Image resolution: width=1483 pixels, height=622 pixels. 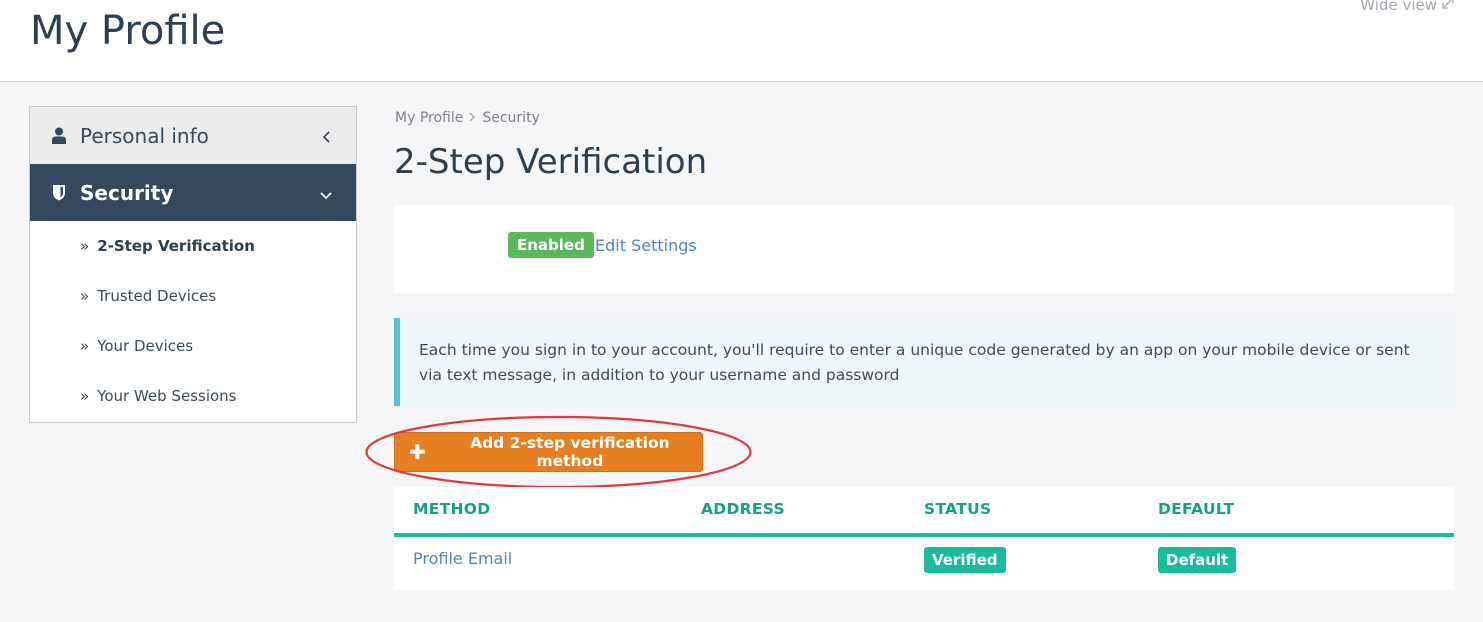 I want to click on sidebar-subitem-your-web-sessions: » Your Web Sessions, so click(x=193, y=396).